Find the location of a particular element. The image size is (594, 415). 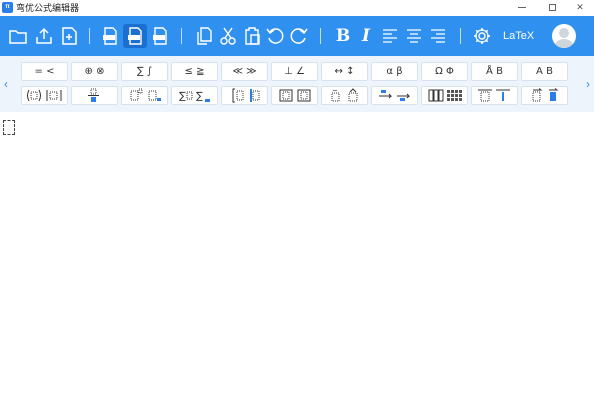

bracket-templates-button is located at coordinates (44, 95).